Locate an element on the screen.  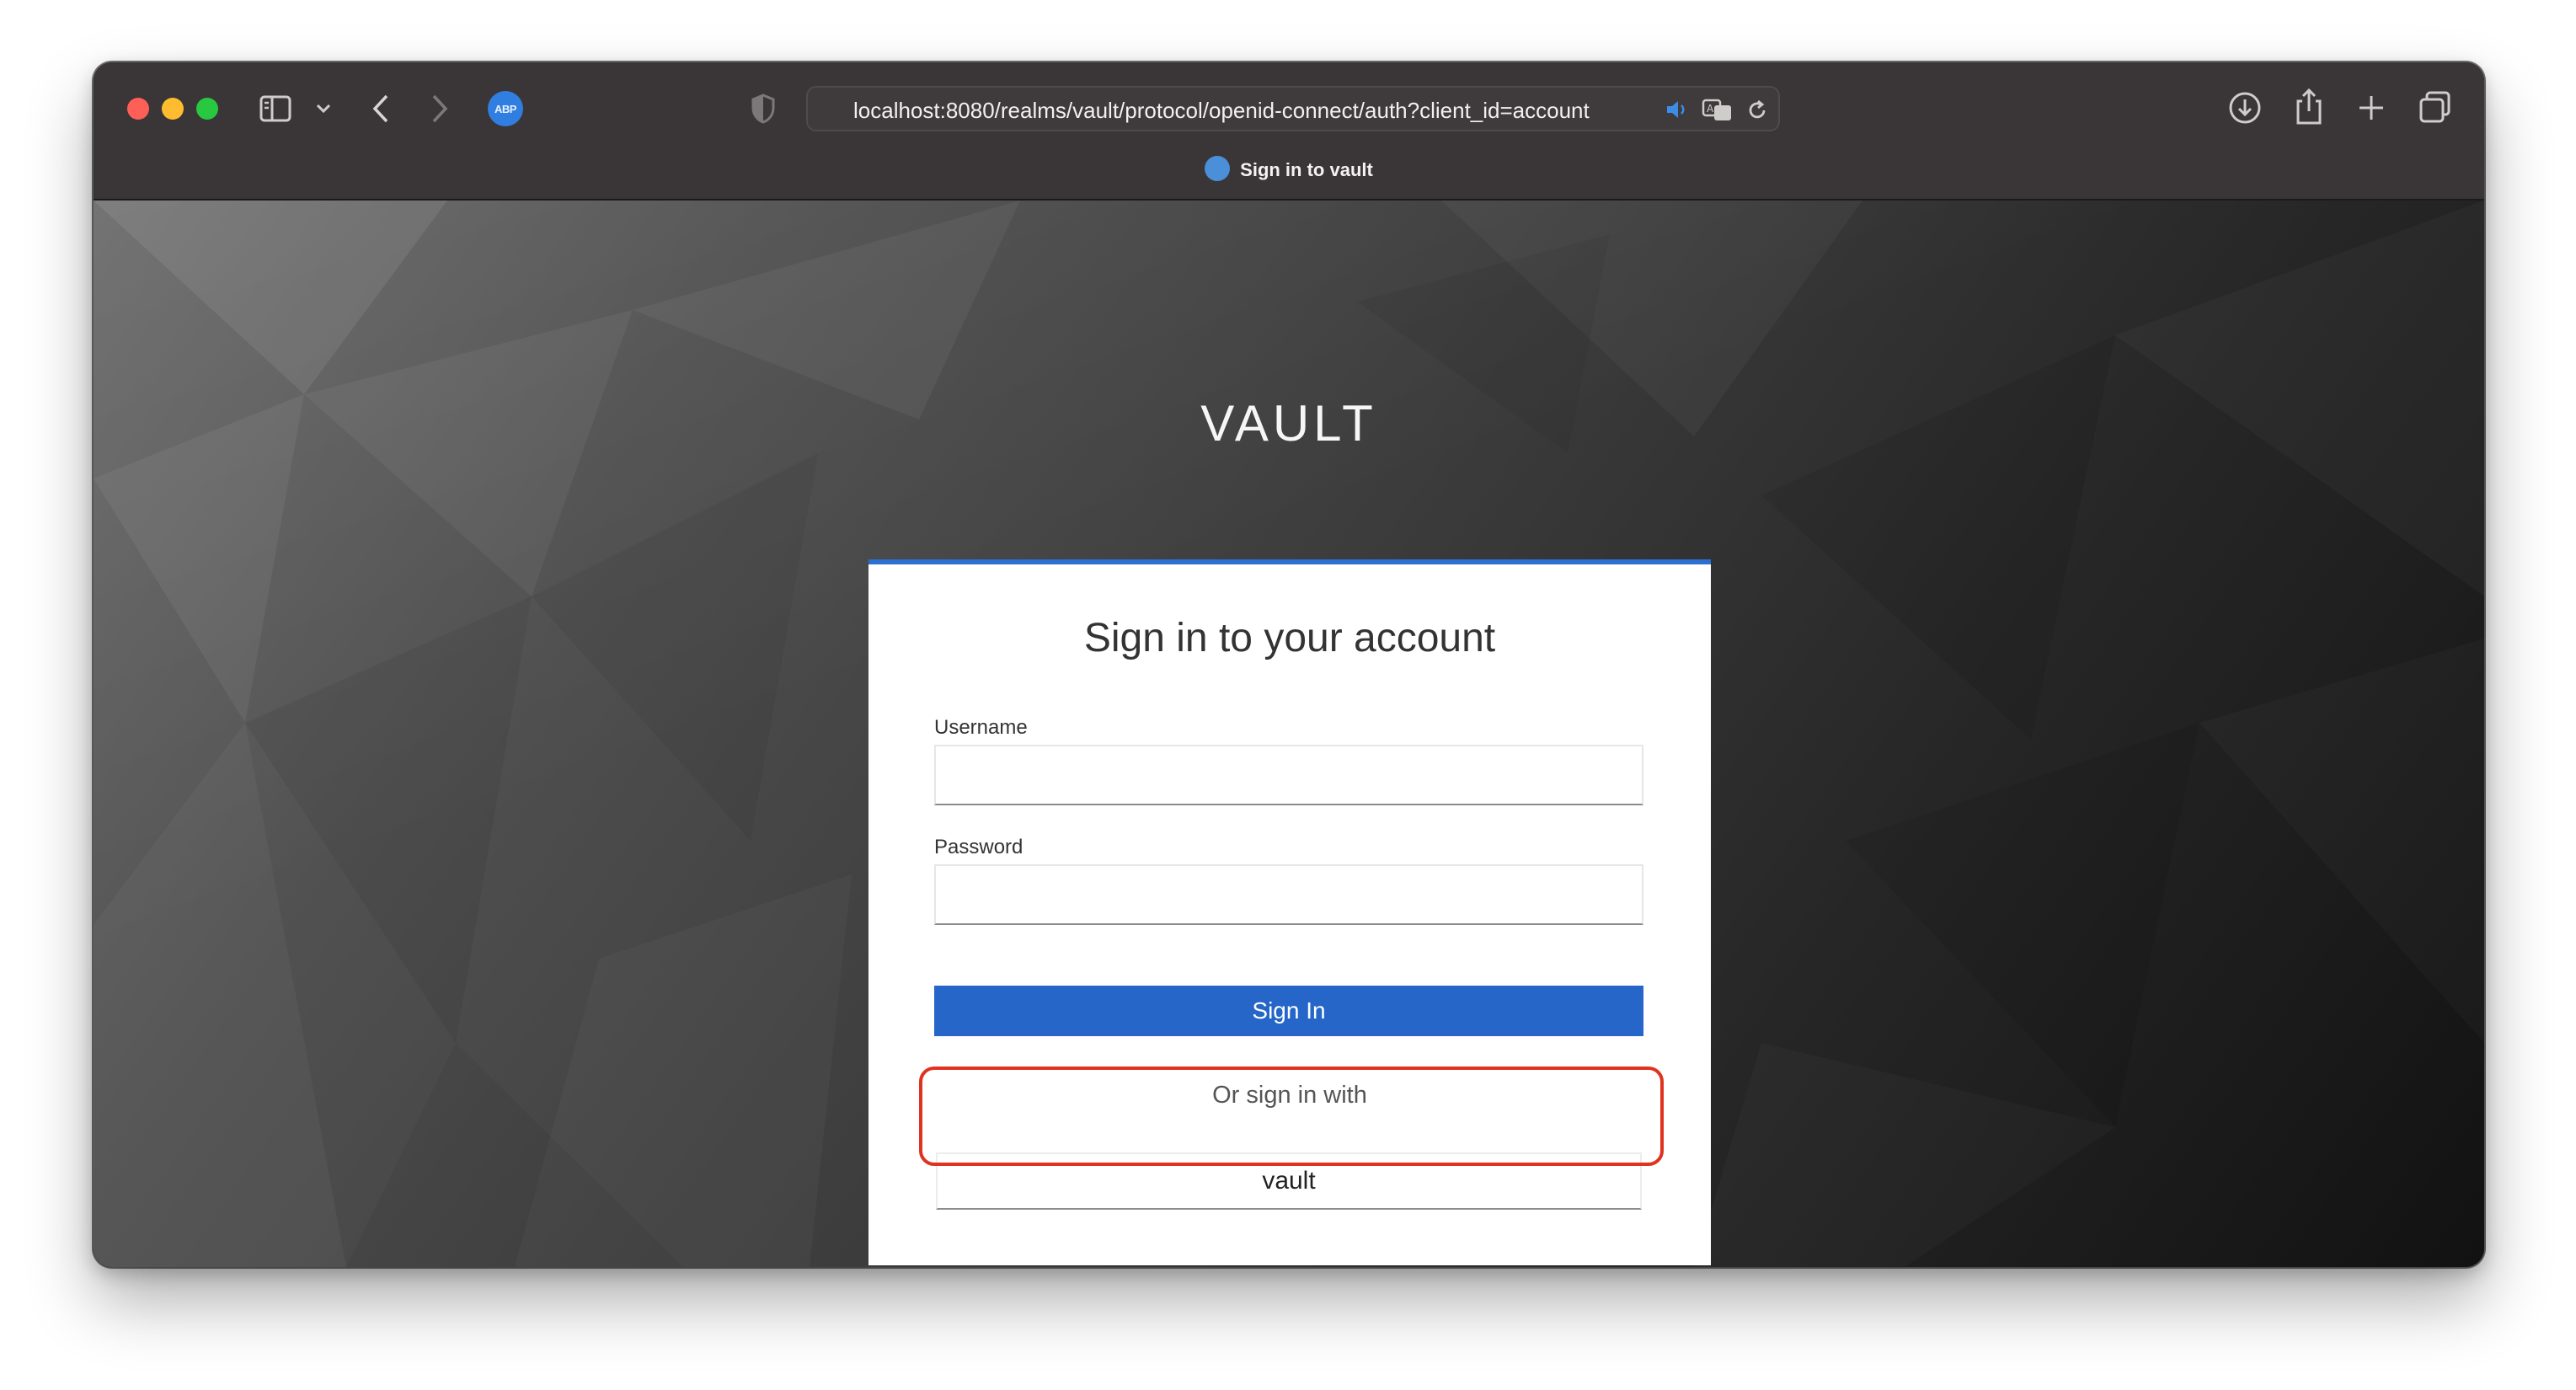
close-window-button is located at coordinates (138, 109).